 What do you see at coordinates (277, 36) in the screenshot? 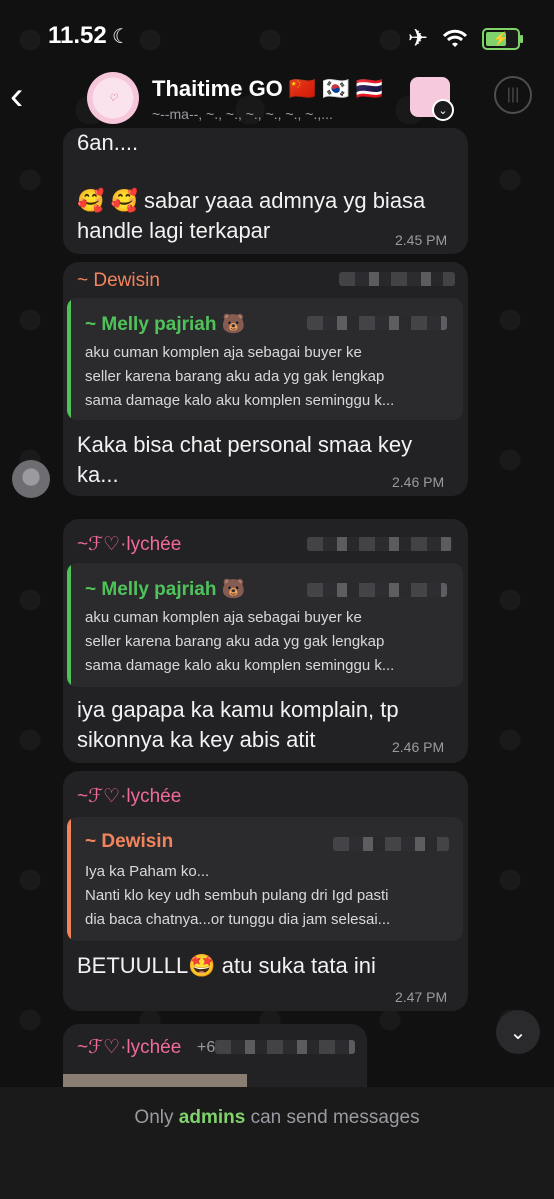
I see `status-bar: 11.52 ☾ ✈ ⚡` at bounding box center [277, 36].